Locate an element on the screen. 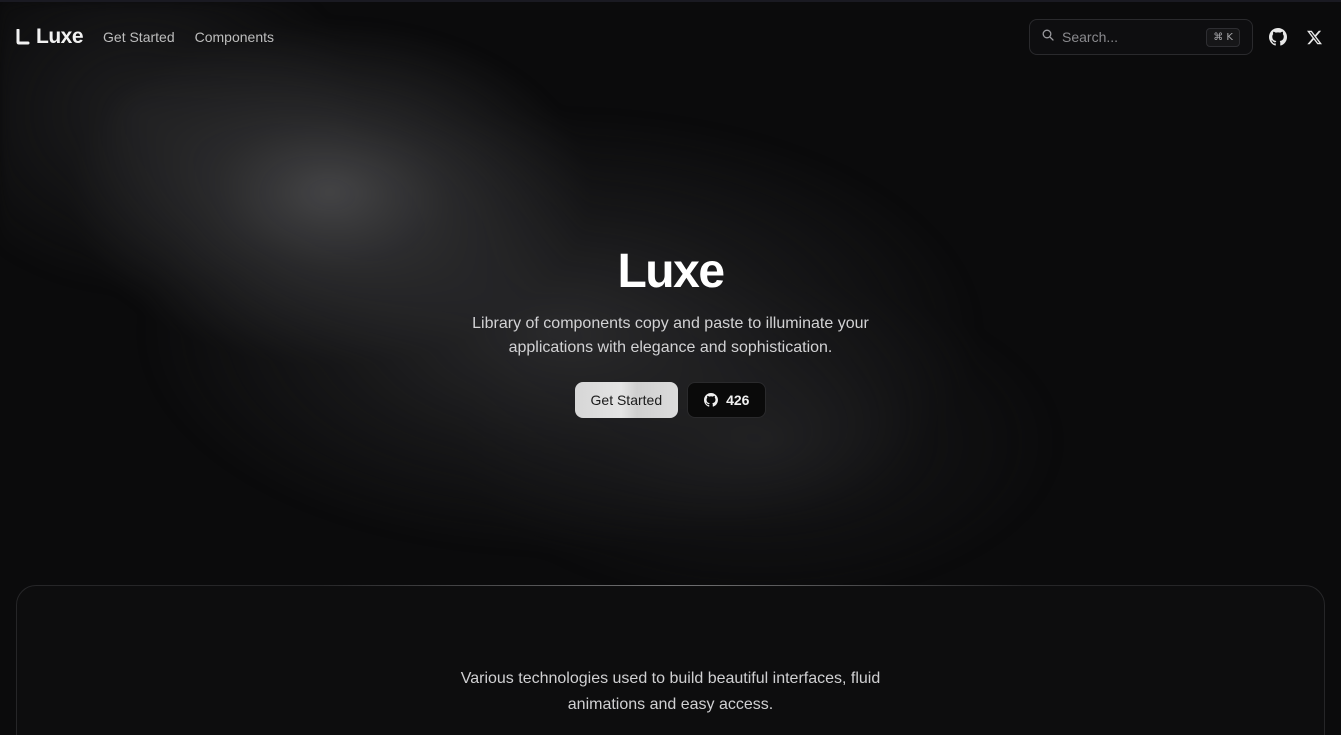 Image resolution: width=1341 pixels, height=735 pixels. luxe-logo-icon is located at coordinates (23, 37).